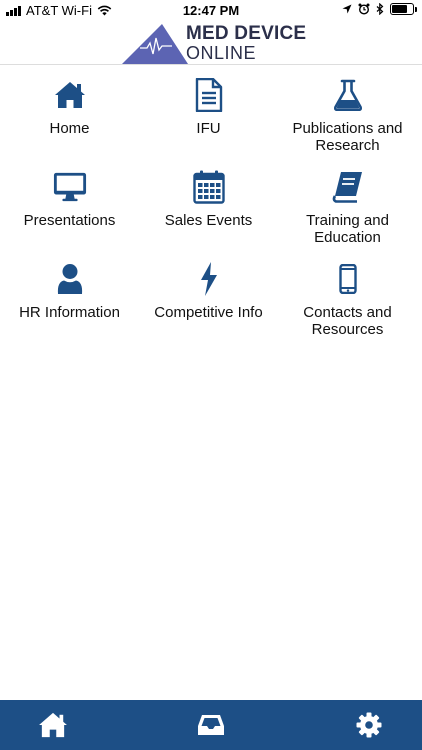 This screenshot has height=750, width=422. I want to click on gear-icon, so click(369, 725).